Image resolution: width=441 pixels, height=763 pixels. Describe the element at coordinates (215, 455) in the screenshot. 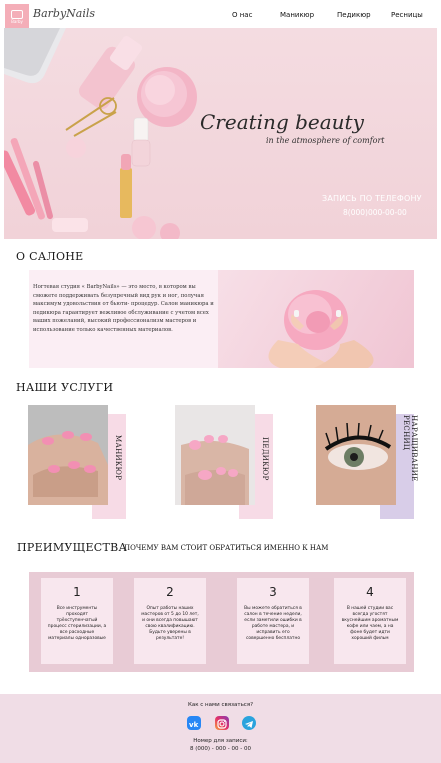

I see `service-pedicure-image` at that location.